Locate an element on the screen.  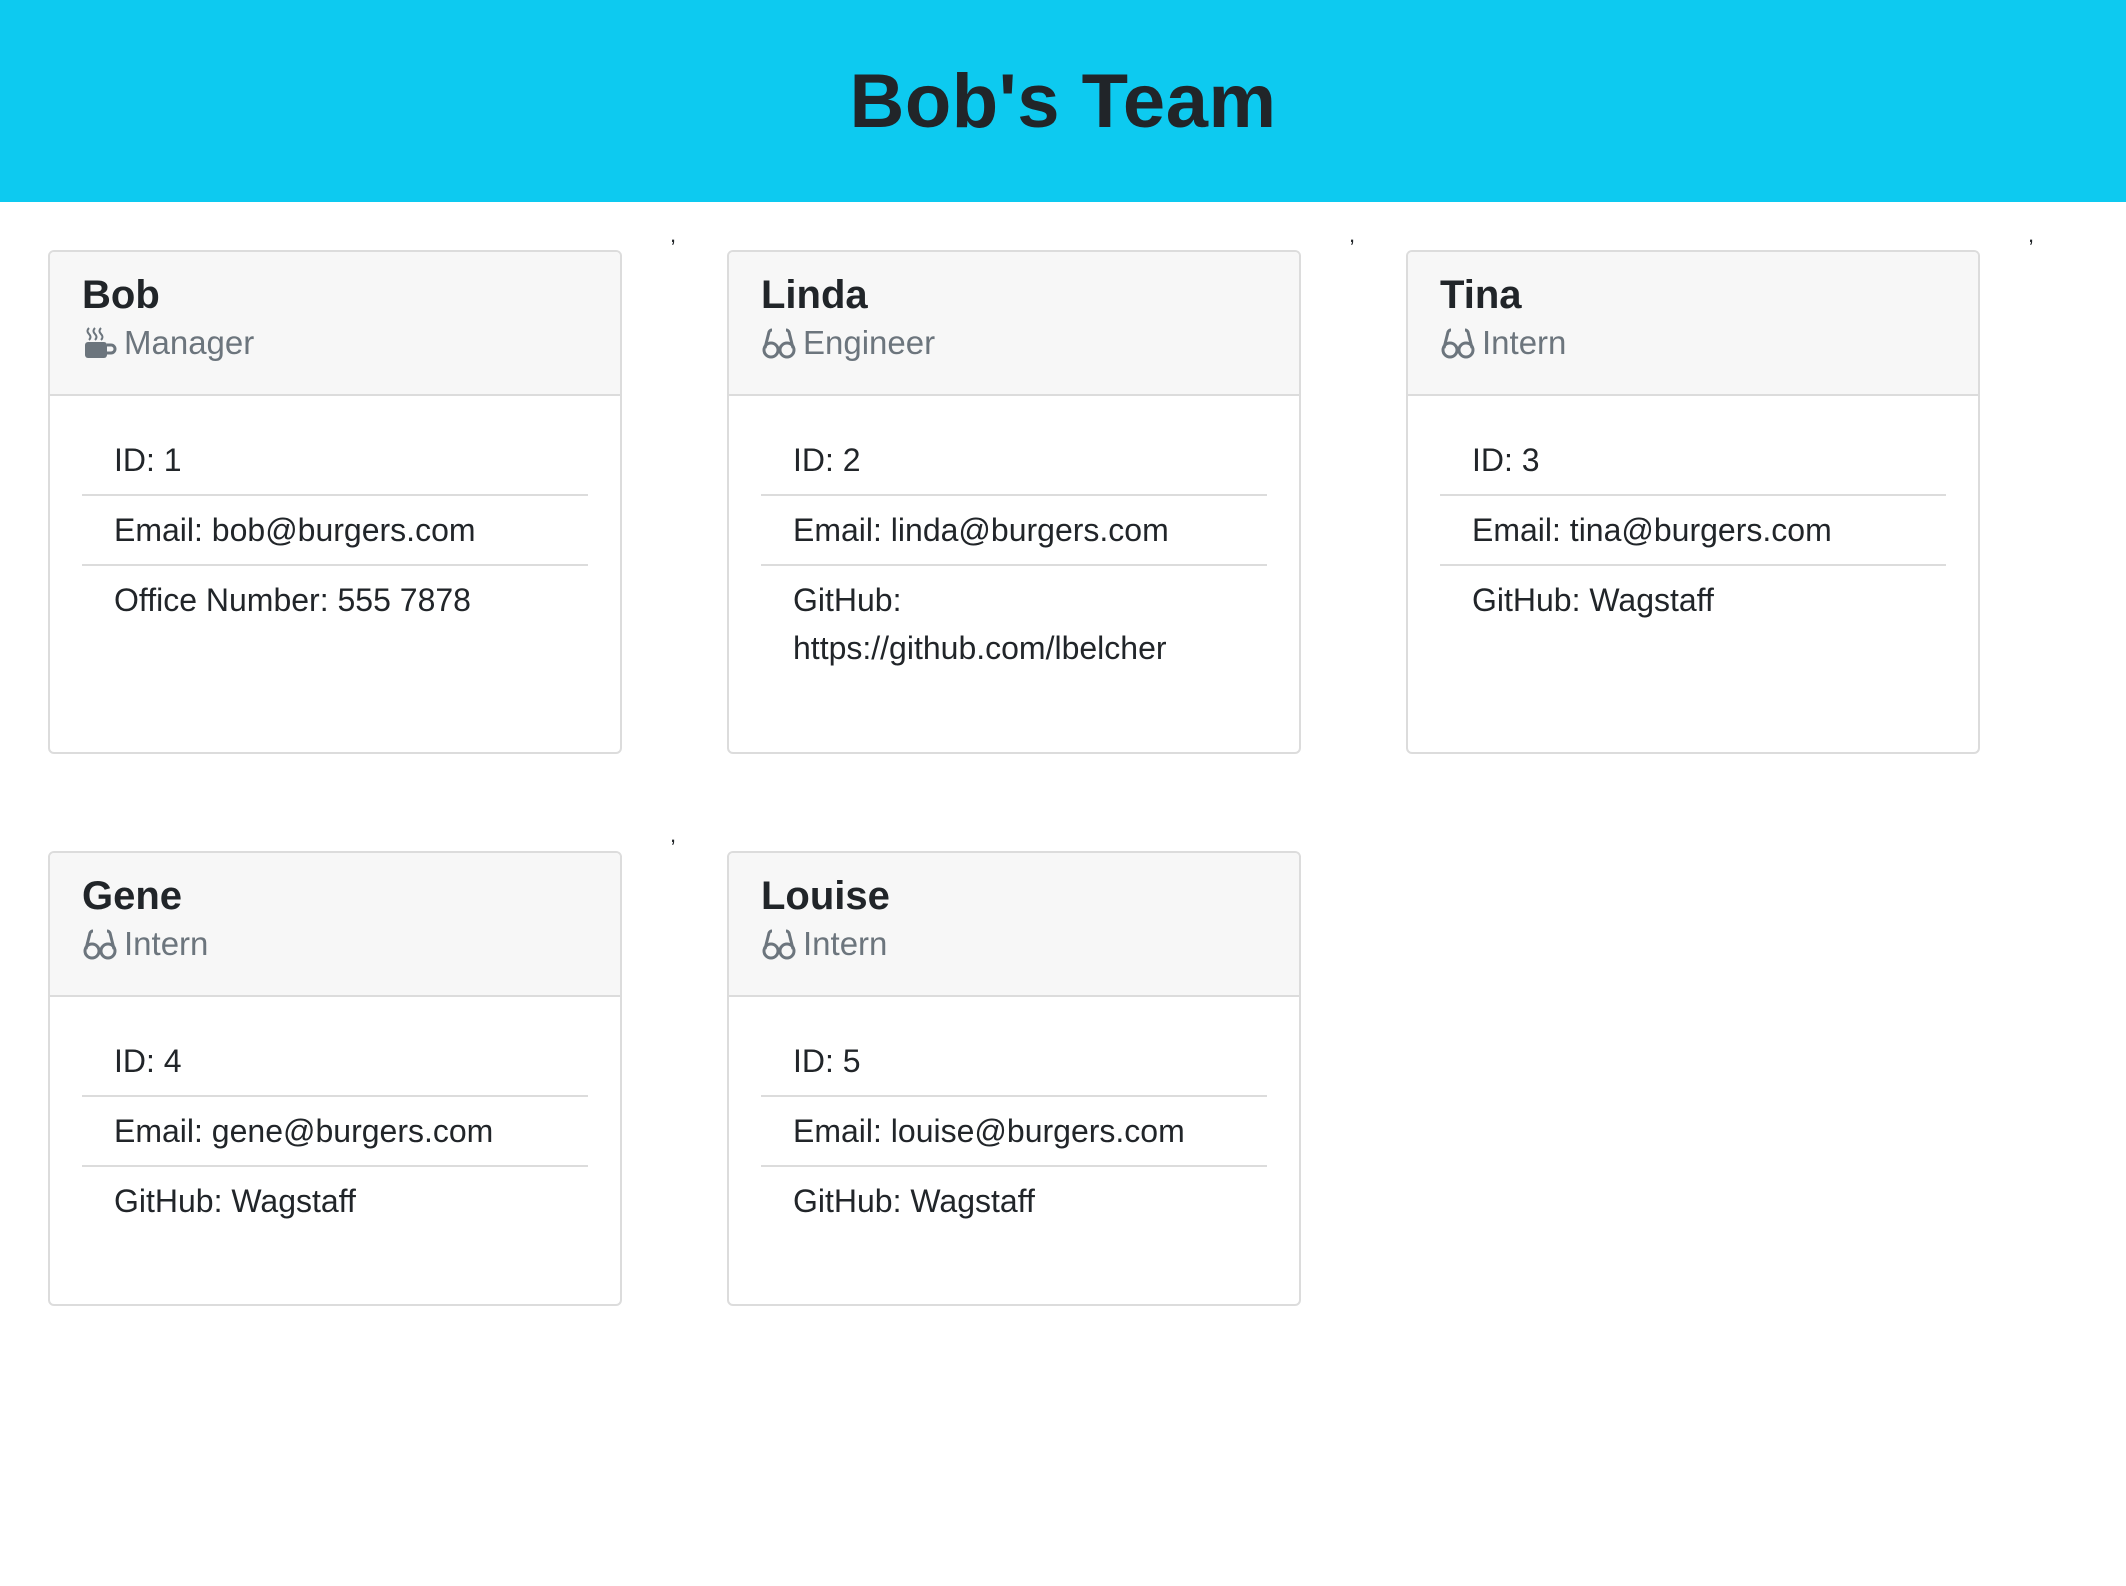
employee-name: Gene is located at coordinates (132, 896).